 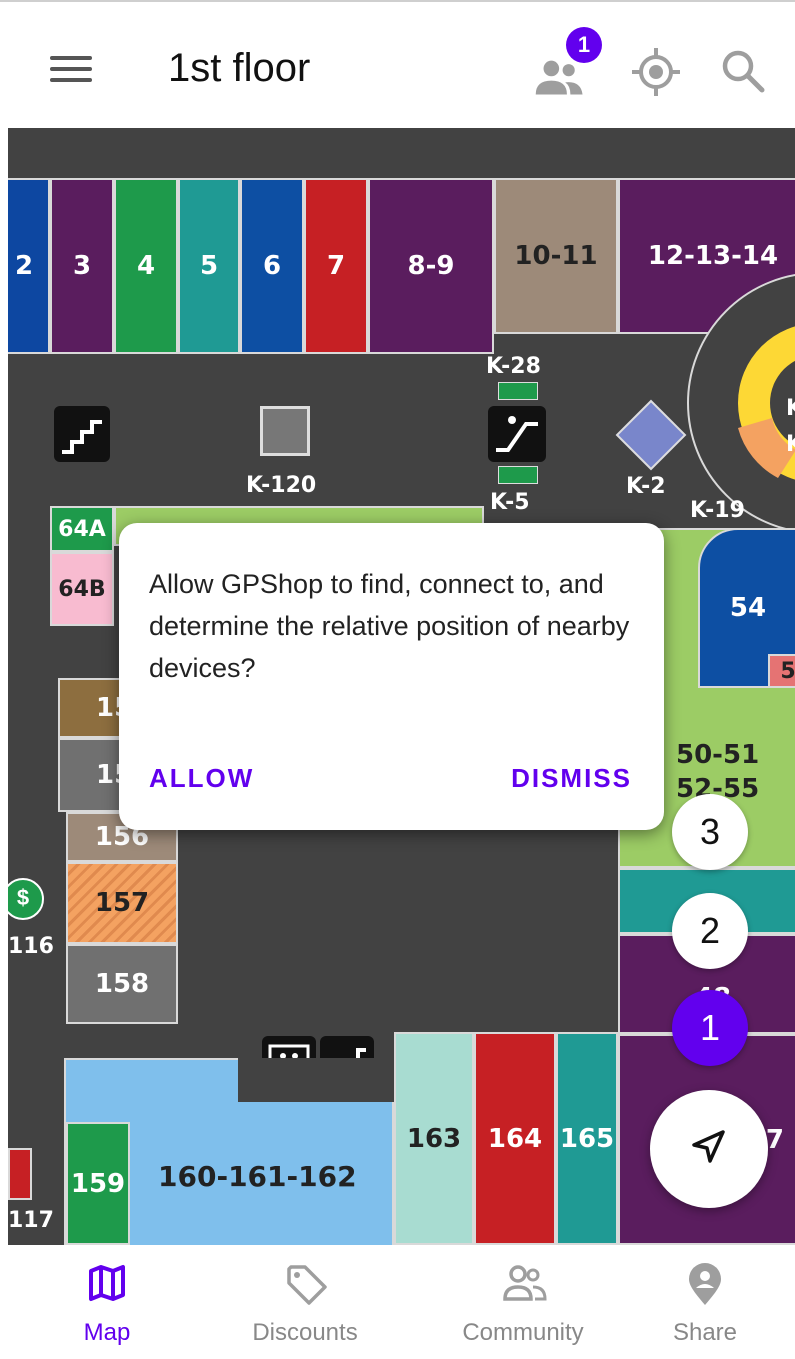 What do you see at coordinates (708, 1146) in the screenshot?
I see `navigation-arrow-icon` at bounding box center [708, 1146].